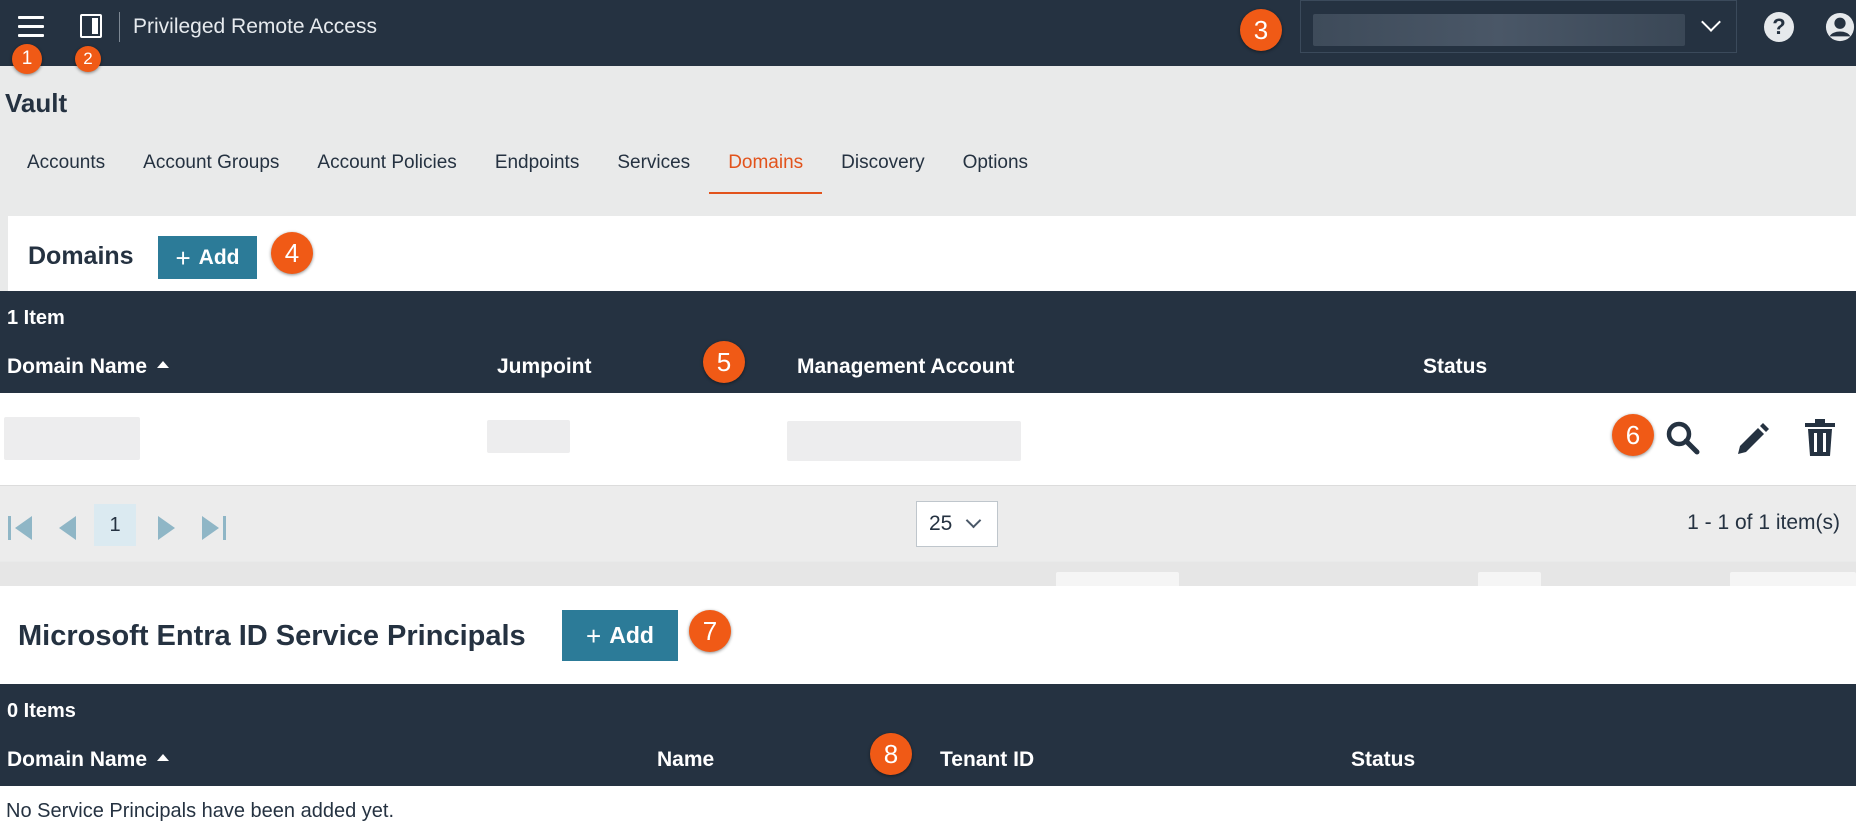  What do you see at coordinates (710, 631) in the screenshot?
I see `callout-badge-7: 7` at bounding box center [710, 631].